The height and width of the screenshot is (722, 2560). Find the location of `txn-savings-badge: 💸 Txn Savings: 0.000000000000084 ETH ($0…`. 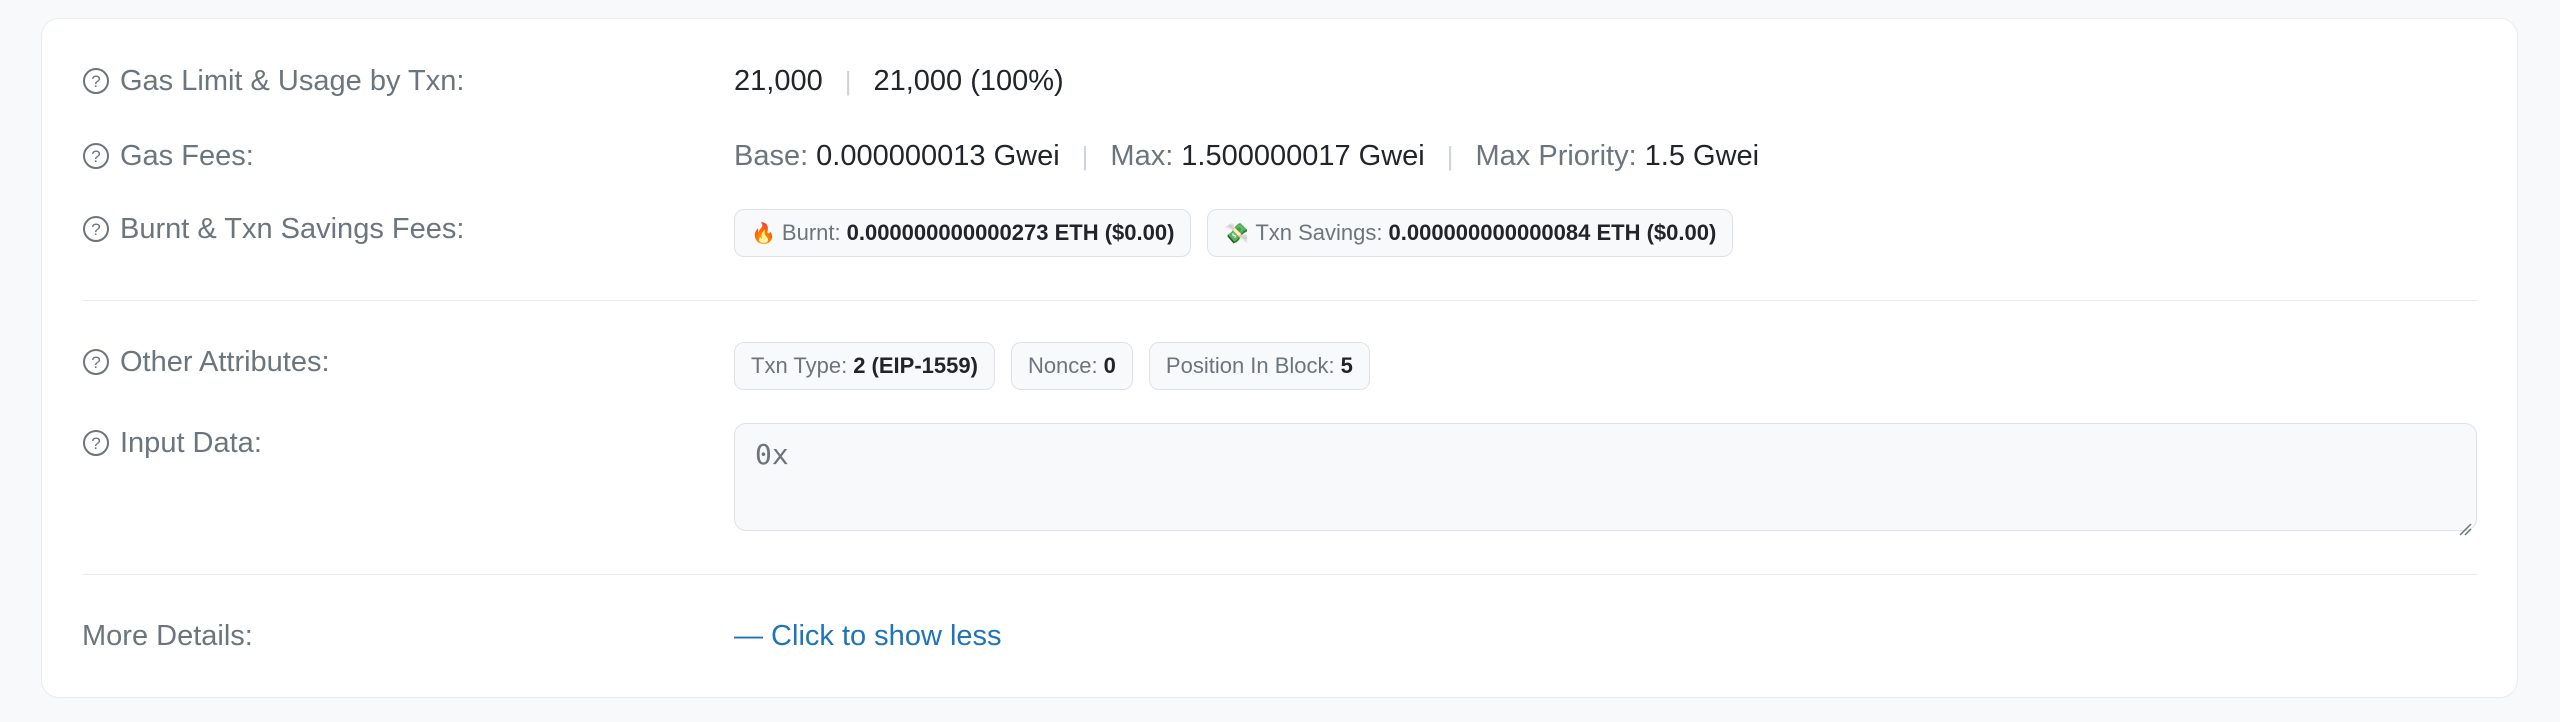

txn-savings-badge: 💸 Txn Savings: 0.000000000000084 ETH ($0… is located at coordinates (1470, 233).